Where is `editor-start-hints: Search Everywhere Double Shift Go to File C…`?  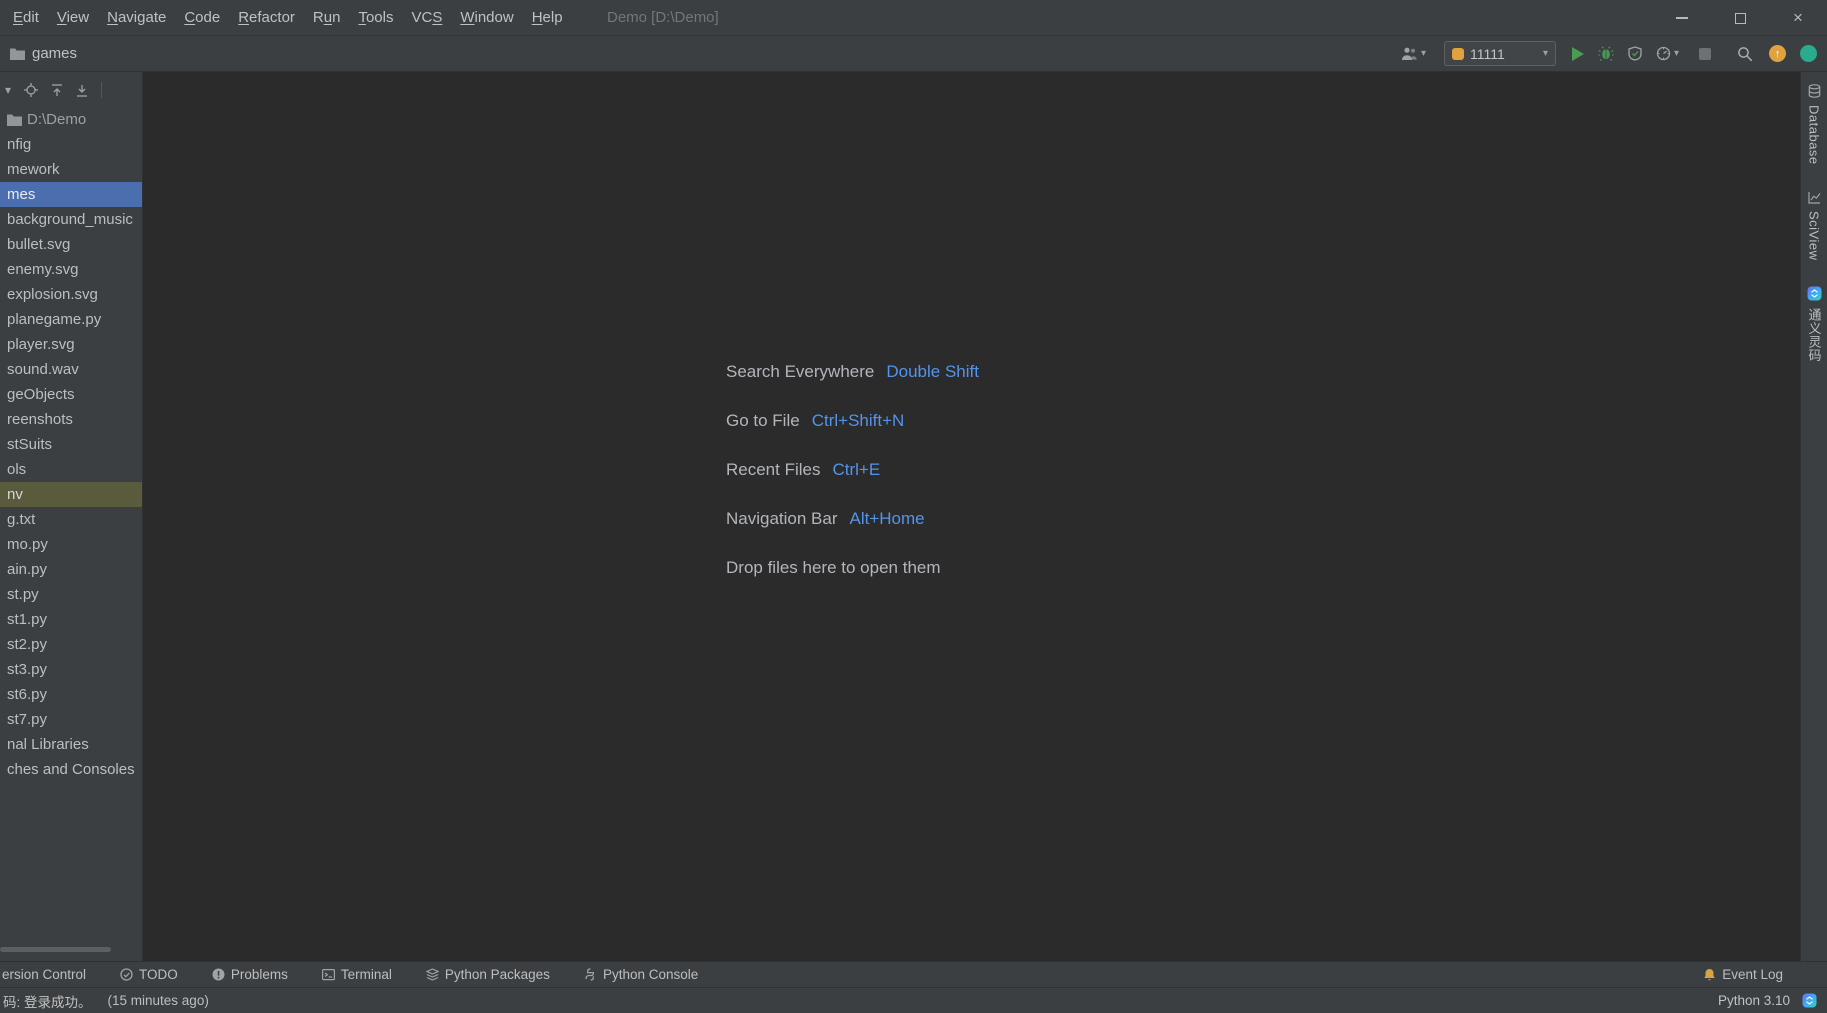 editor-start-hints: Search Everywhere Double Shift Go to File C… is located at coordinates (852, 469).